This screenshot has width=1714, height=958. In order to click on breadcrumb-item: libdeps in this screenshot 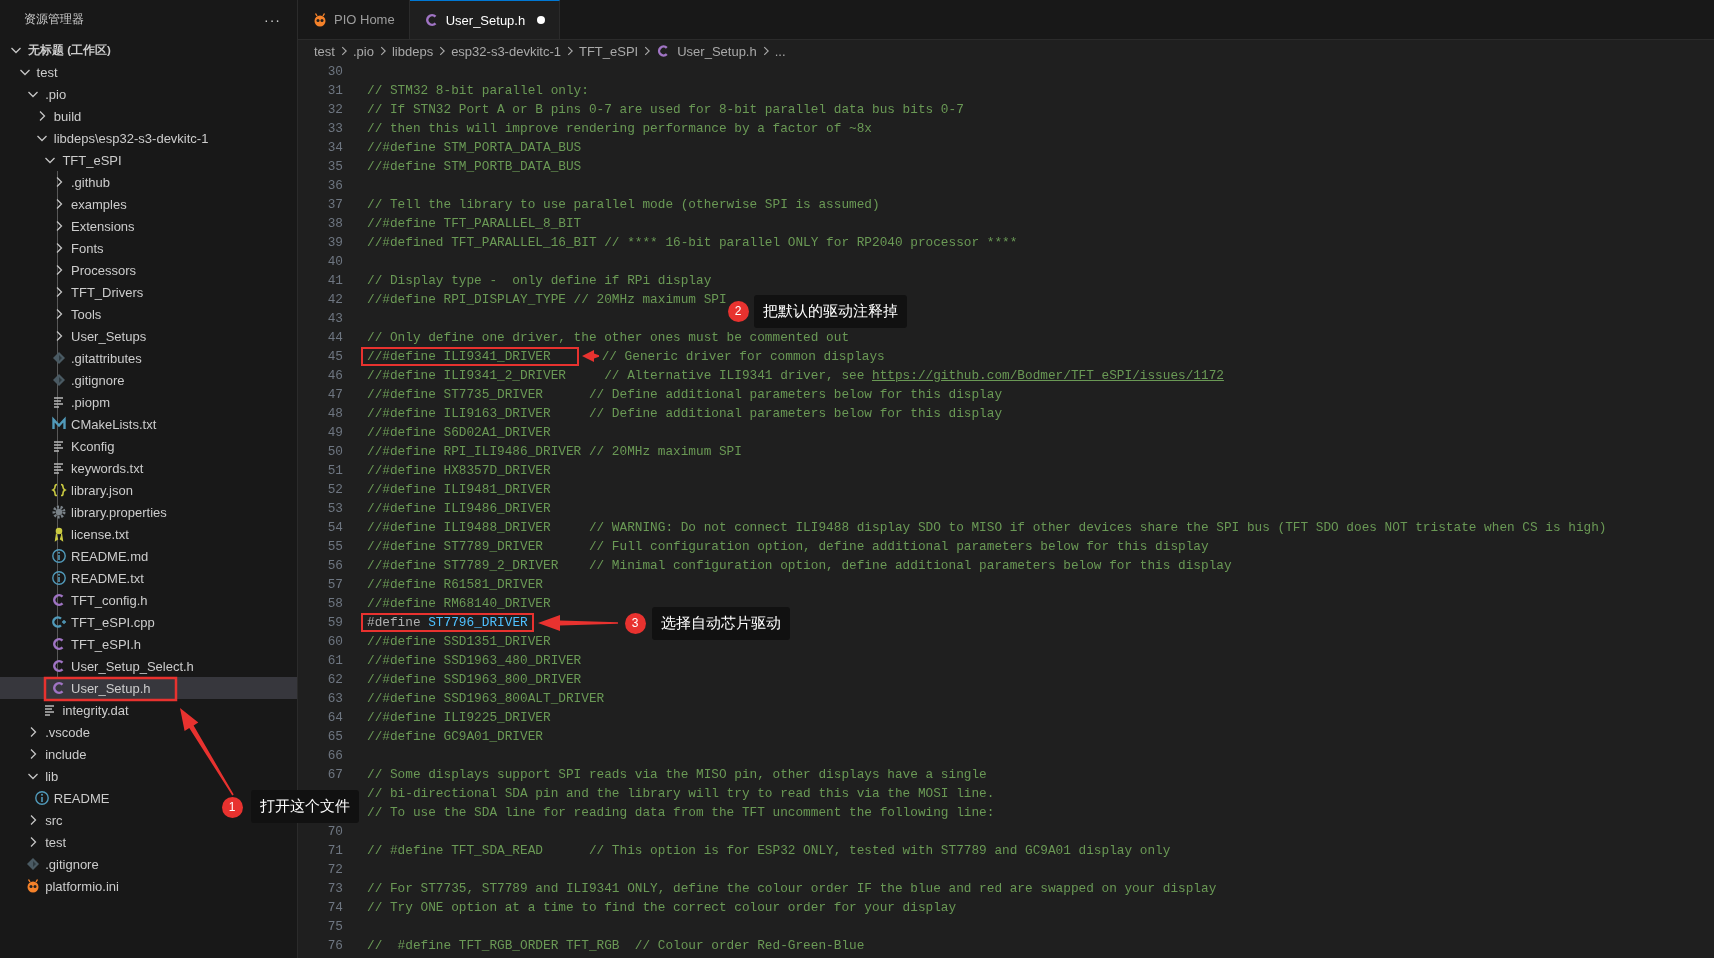, I will do `click(412, 51)`.